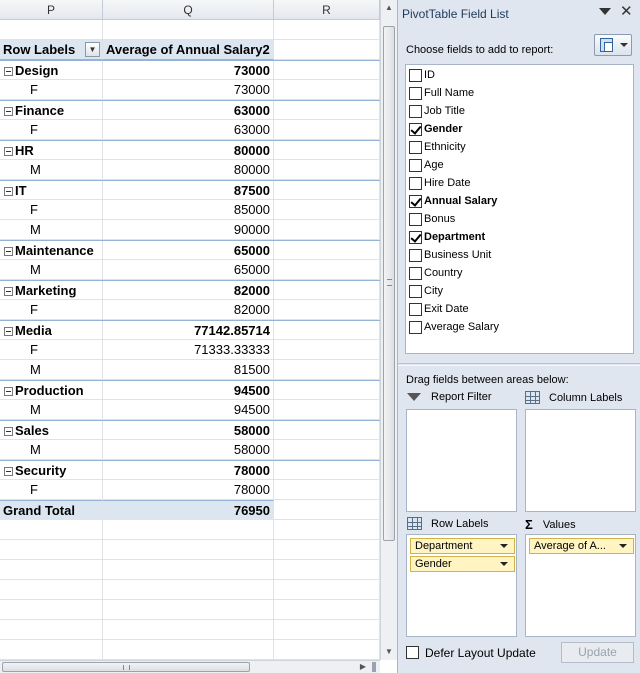  Describe the element at coordinates (188, 50) in the screenshot. I see `value-header: Average of Annual Salary2` at that location.